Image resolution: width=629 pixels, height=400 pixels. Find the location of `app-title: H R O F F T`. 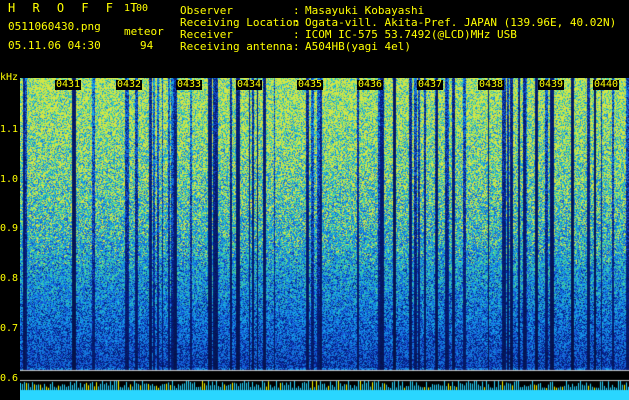

app-title: H R O F F T is located at coordinates (75, 8).